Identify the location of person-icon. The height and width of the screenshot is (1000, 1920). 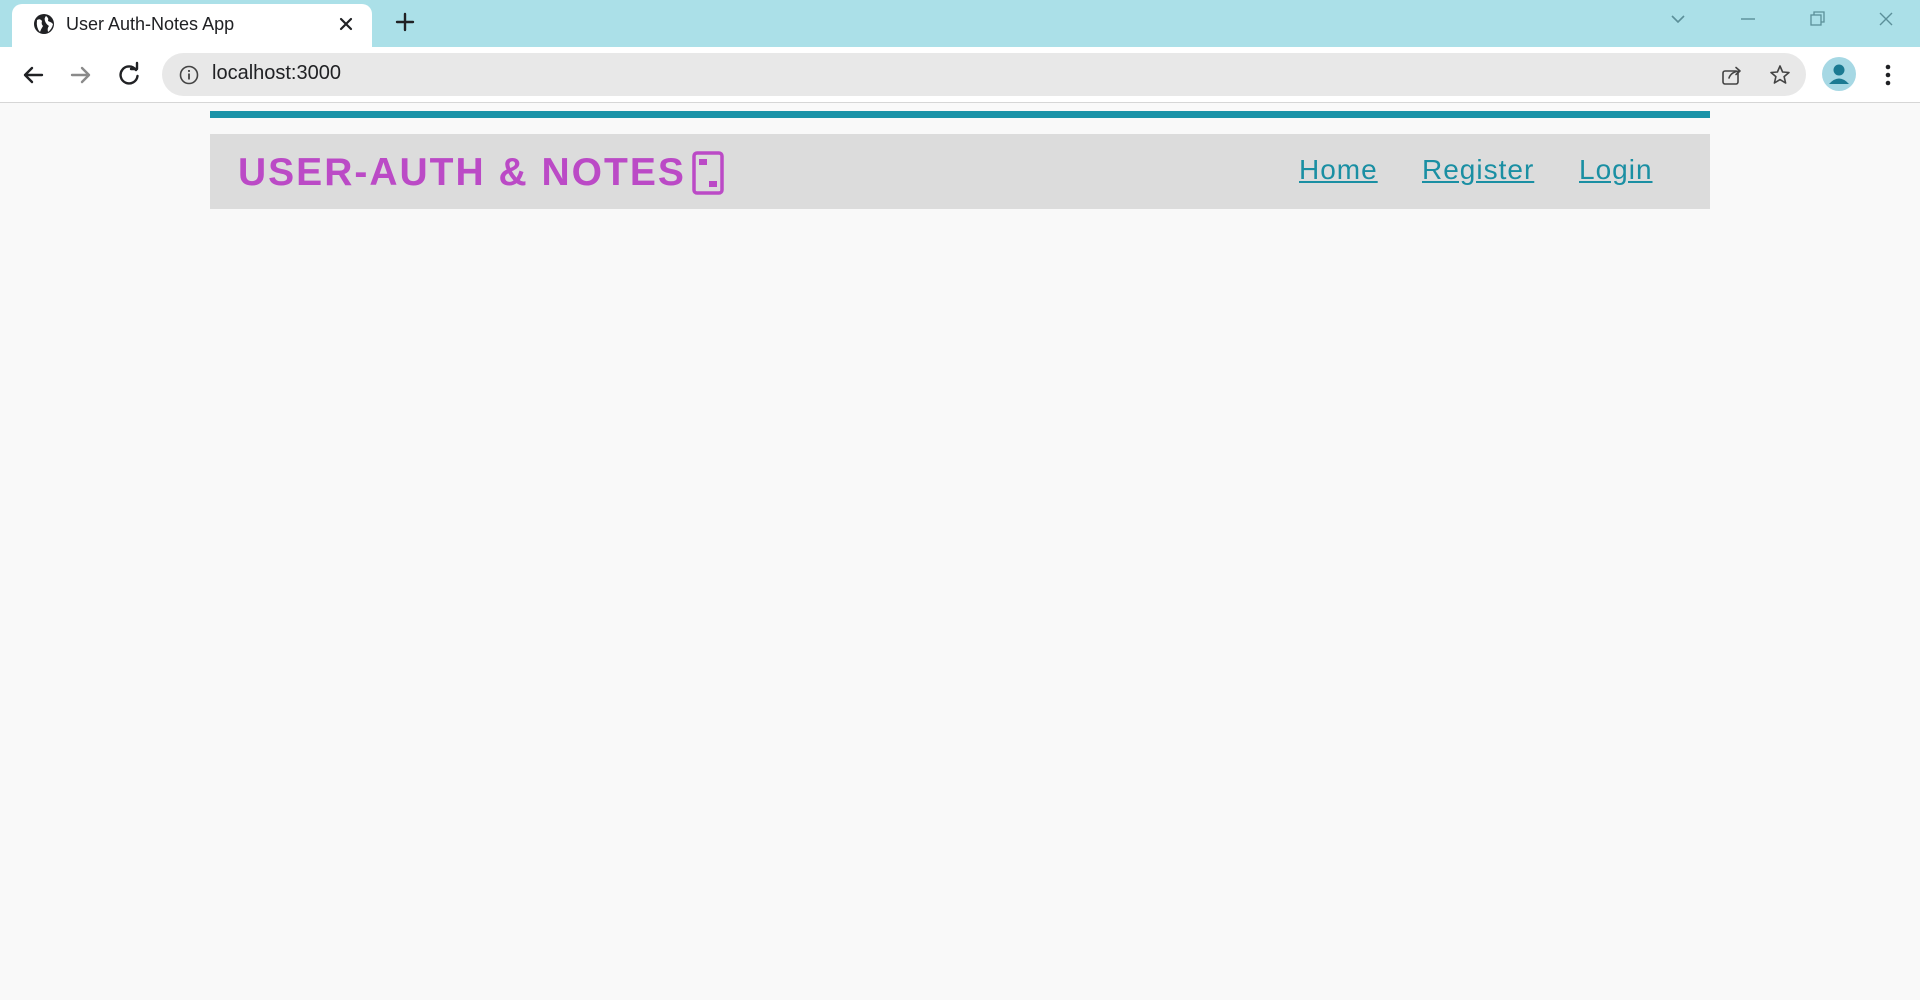
(1839, 74).